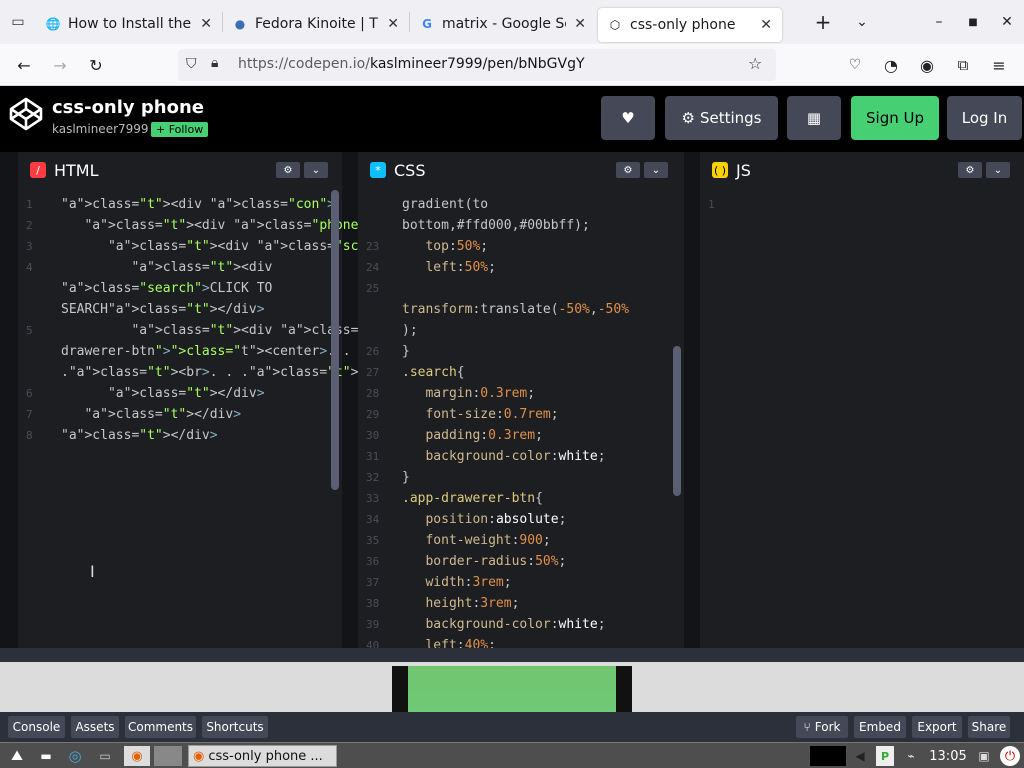 The width and height of the screenshot is (1024, 768). Describe the element at coordinates (1010, 756) in the screenshot. I see `power-icon: ⏻` at that location.